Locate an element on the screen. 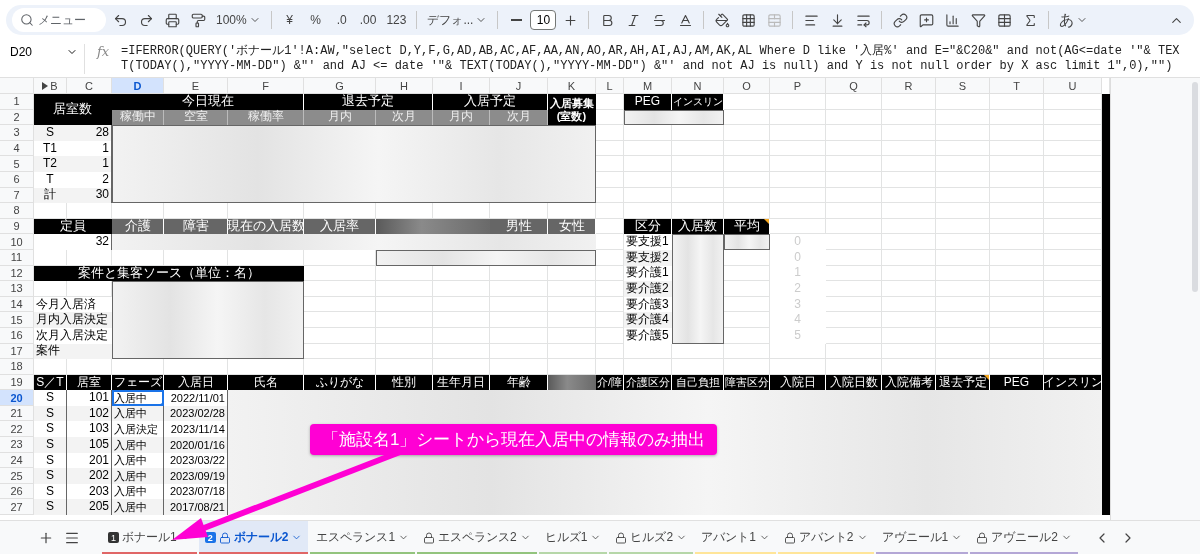 This screenshot has width=1200, height=554. column-header: N is located at coordinates (698, 86).